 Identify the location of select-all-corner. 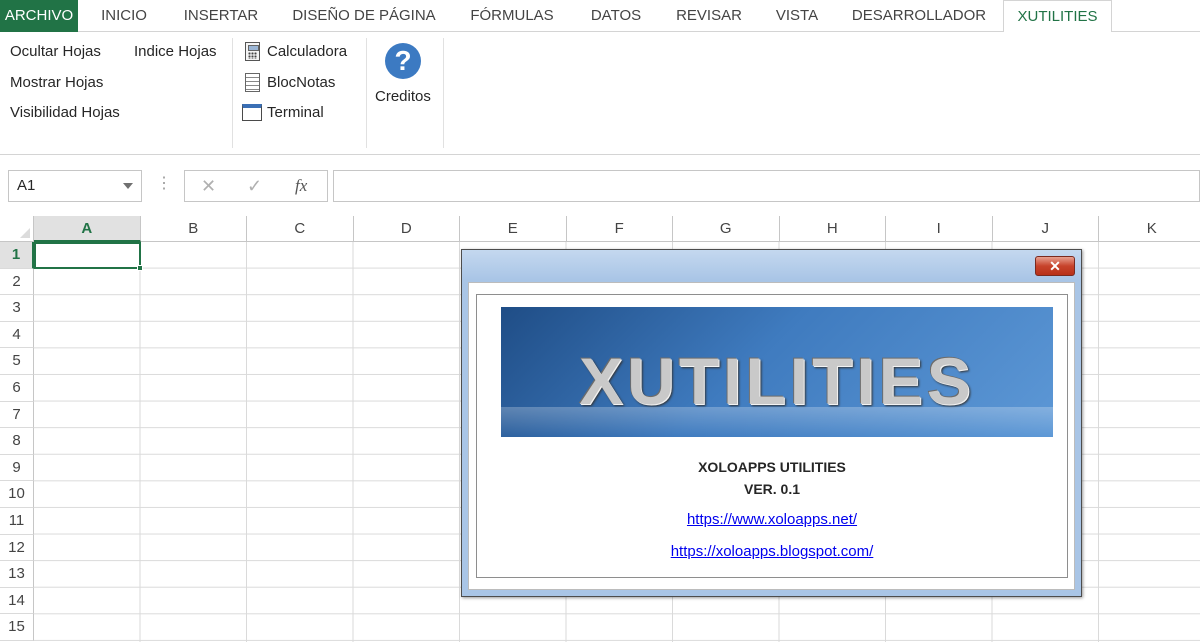
(17, 229).